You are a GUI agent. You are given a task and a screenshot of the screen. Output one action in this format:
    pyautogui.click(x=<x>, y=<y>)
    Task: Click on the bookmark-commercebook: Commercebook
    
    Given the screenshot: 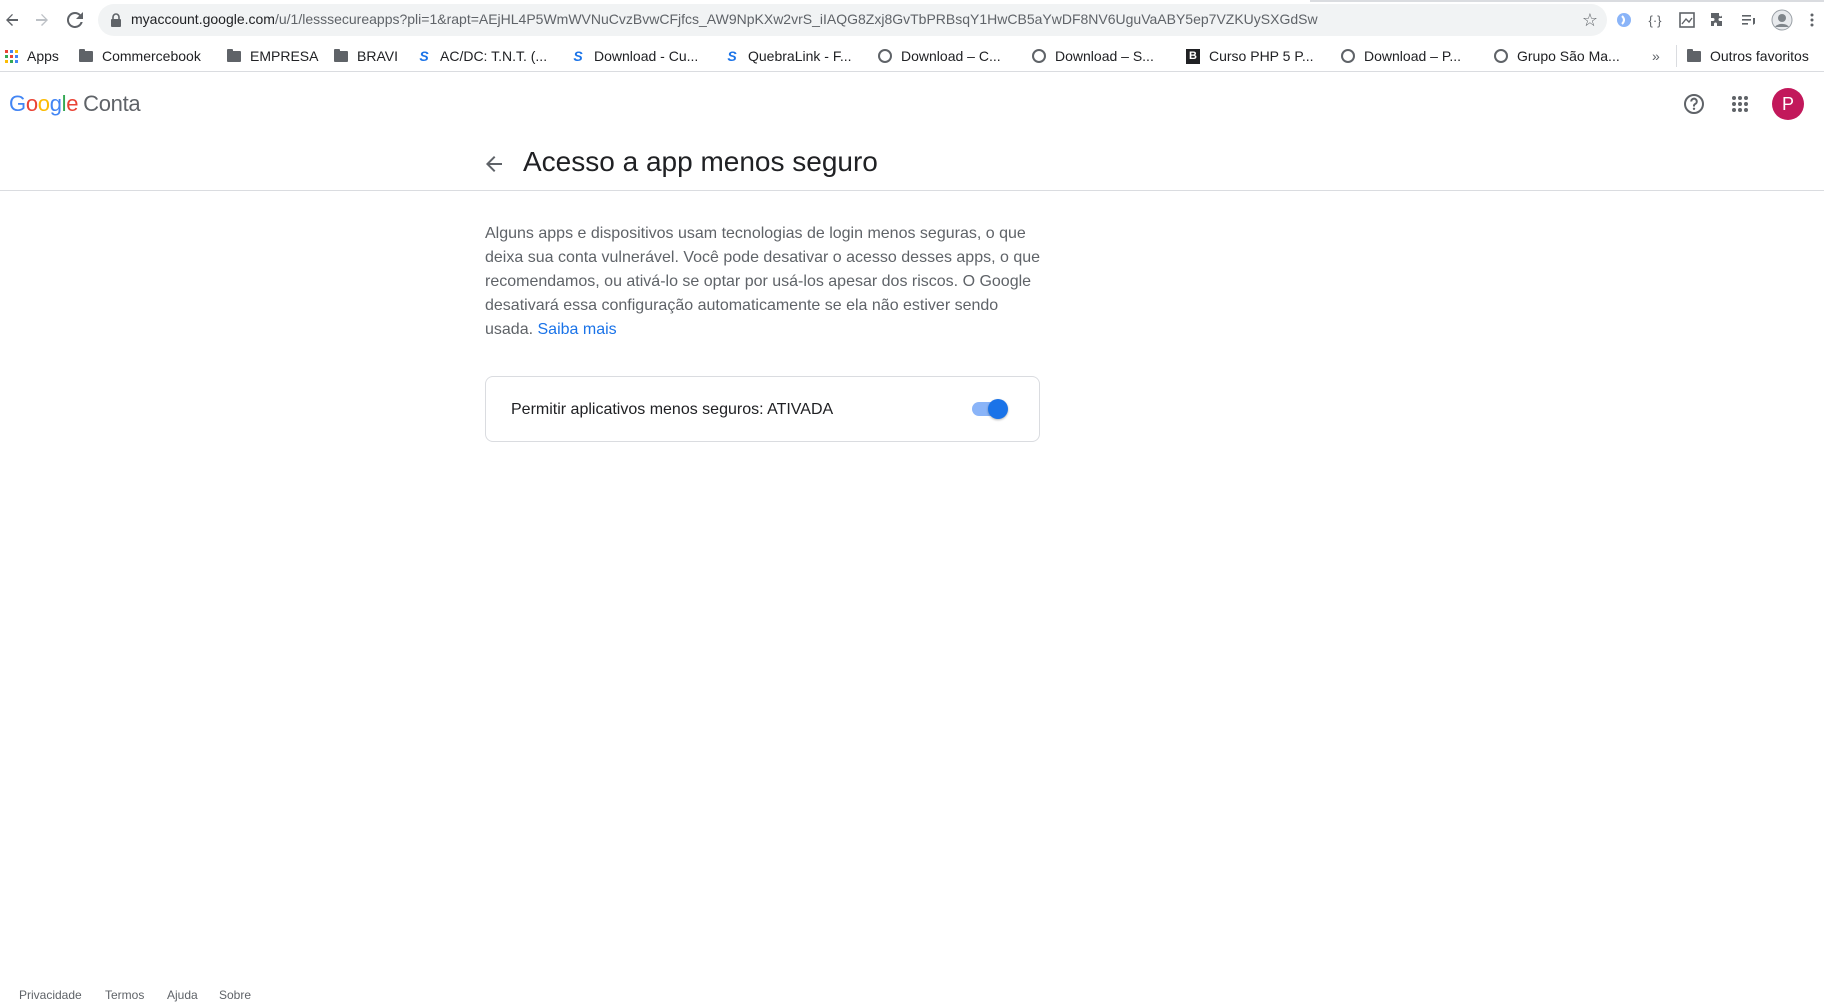 What is the action you would take?
    pyautogui.click(x=139, y=56)
    